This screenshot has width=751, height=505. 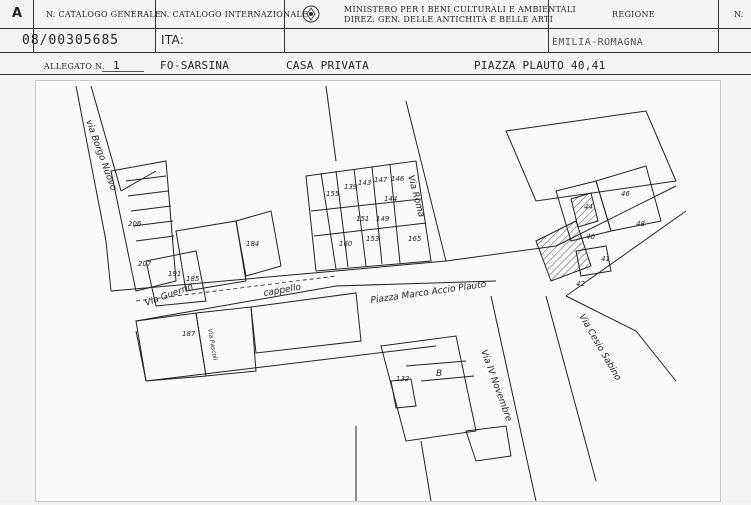 I want to click on parcel-label: 41, so click(x=605, y=259).